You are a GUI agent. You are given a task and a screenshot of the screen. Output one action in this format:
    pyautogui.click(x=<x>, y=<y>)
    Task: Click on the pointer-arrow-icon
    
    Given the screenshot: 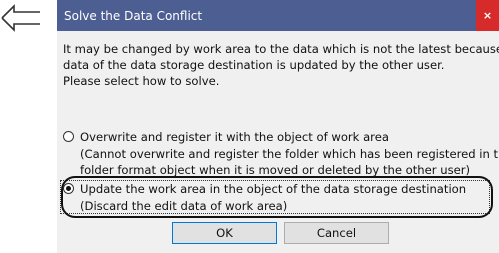 What is the action you would take?
    pyautogui.click(x=20, y=18)
    